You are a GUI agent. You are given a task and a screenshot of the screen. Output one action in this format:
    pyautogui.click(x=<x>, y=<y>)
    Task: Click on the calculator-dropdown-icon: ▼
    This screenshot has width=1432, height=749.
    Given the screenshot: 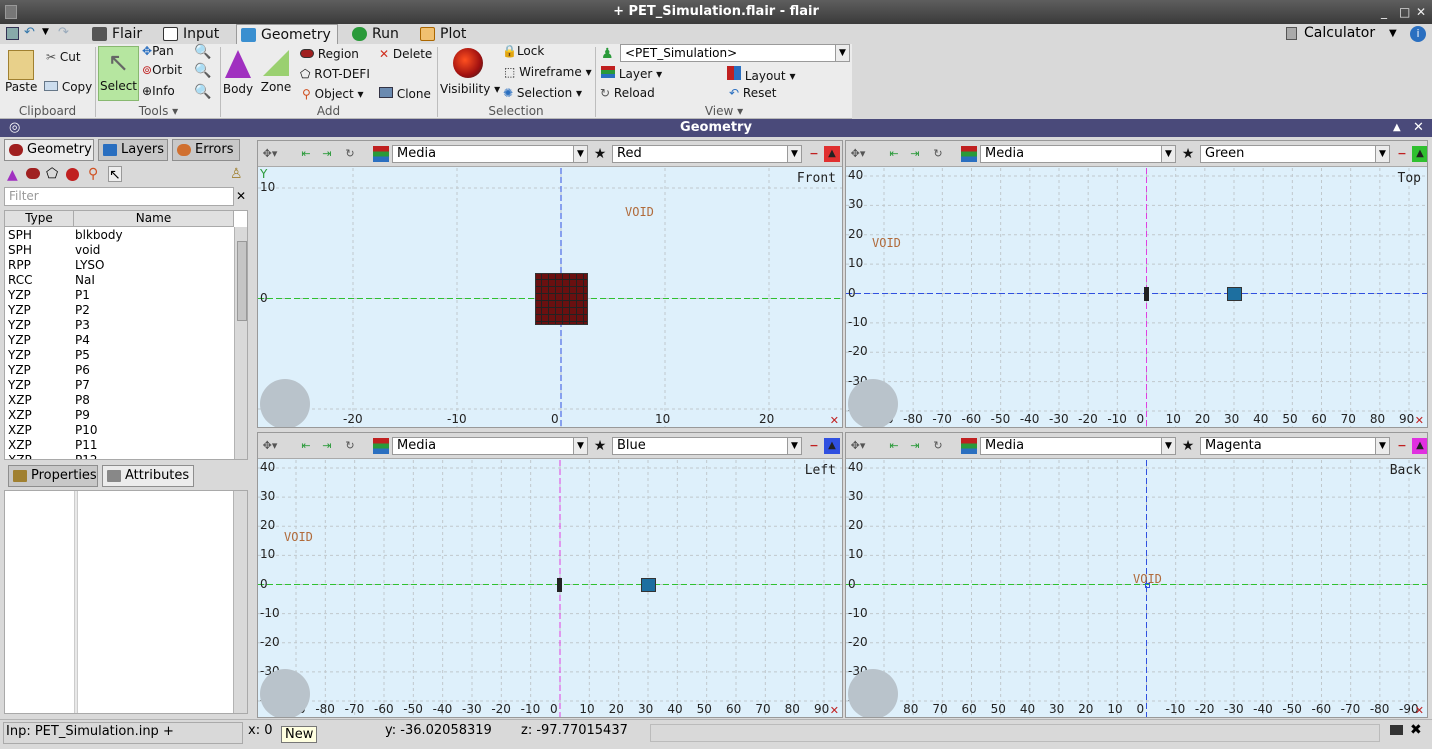 What is the action you would take?
    pyautogui.click(x=1393, y=33)
    